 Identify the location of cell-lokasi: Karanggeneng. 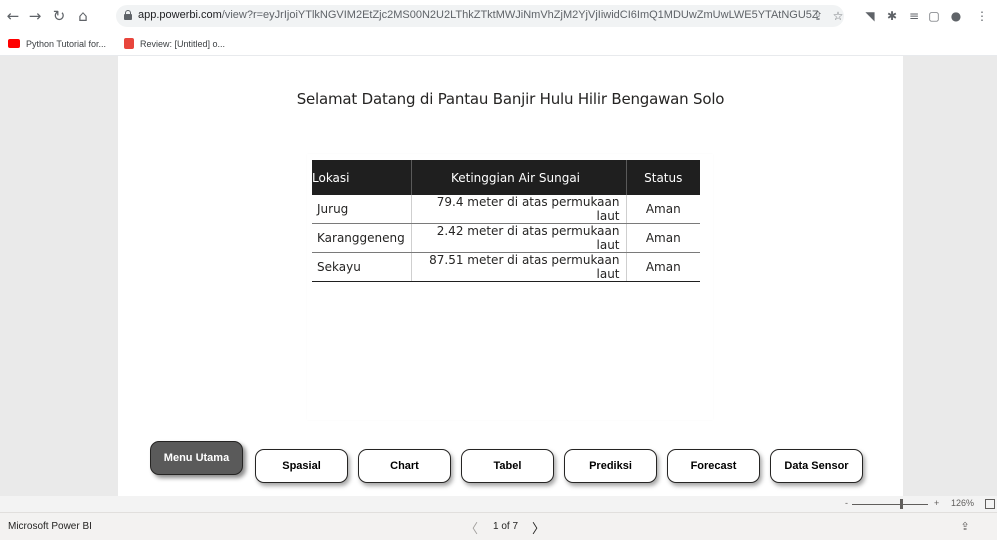
(362, 238).